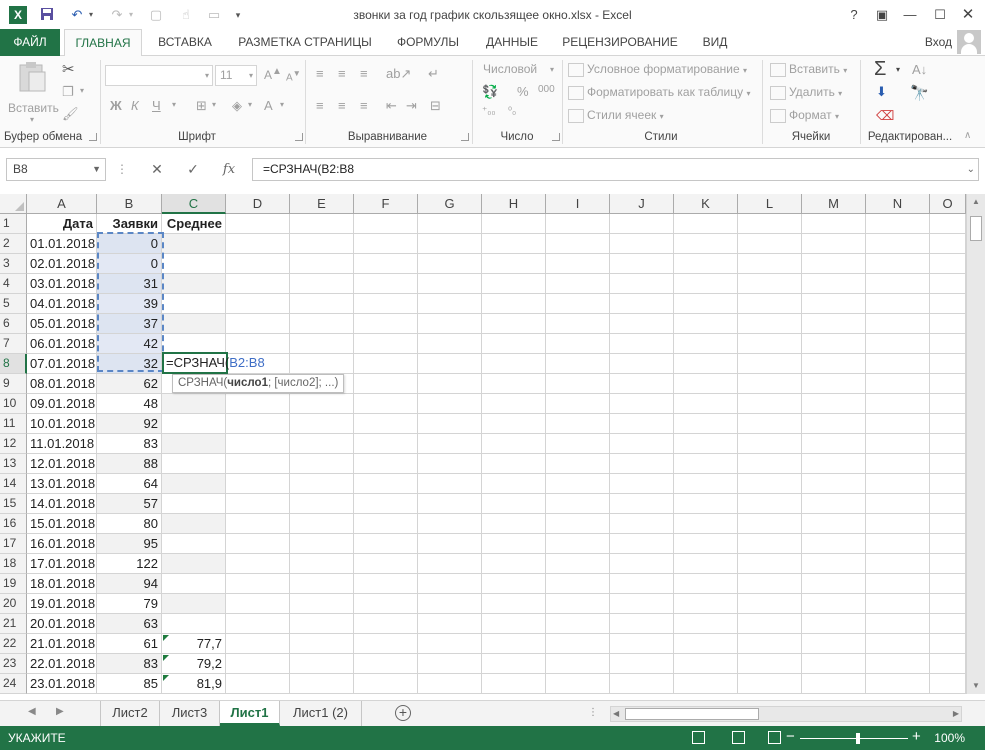 The image size is (985, 750). Describe the element at coordinates (620, 42) in the screenshot. I see `tab-review: РЕЦЕНЗИРОВАНИЕ` at that location.